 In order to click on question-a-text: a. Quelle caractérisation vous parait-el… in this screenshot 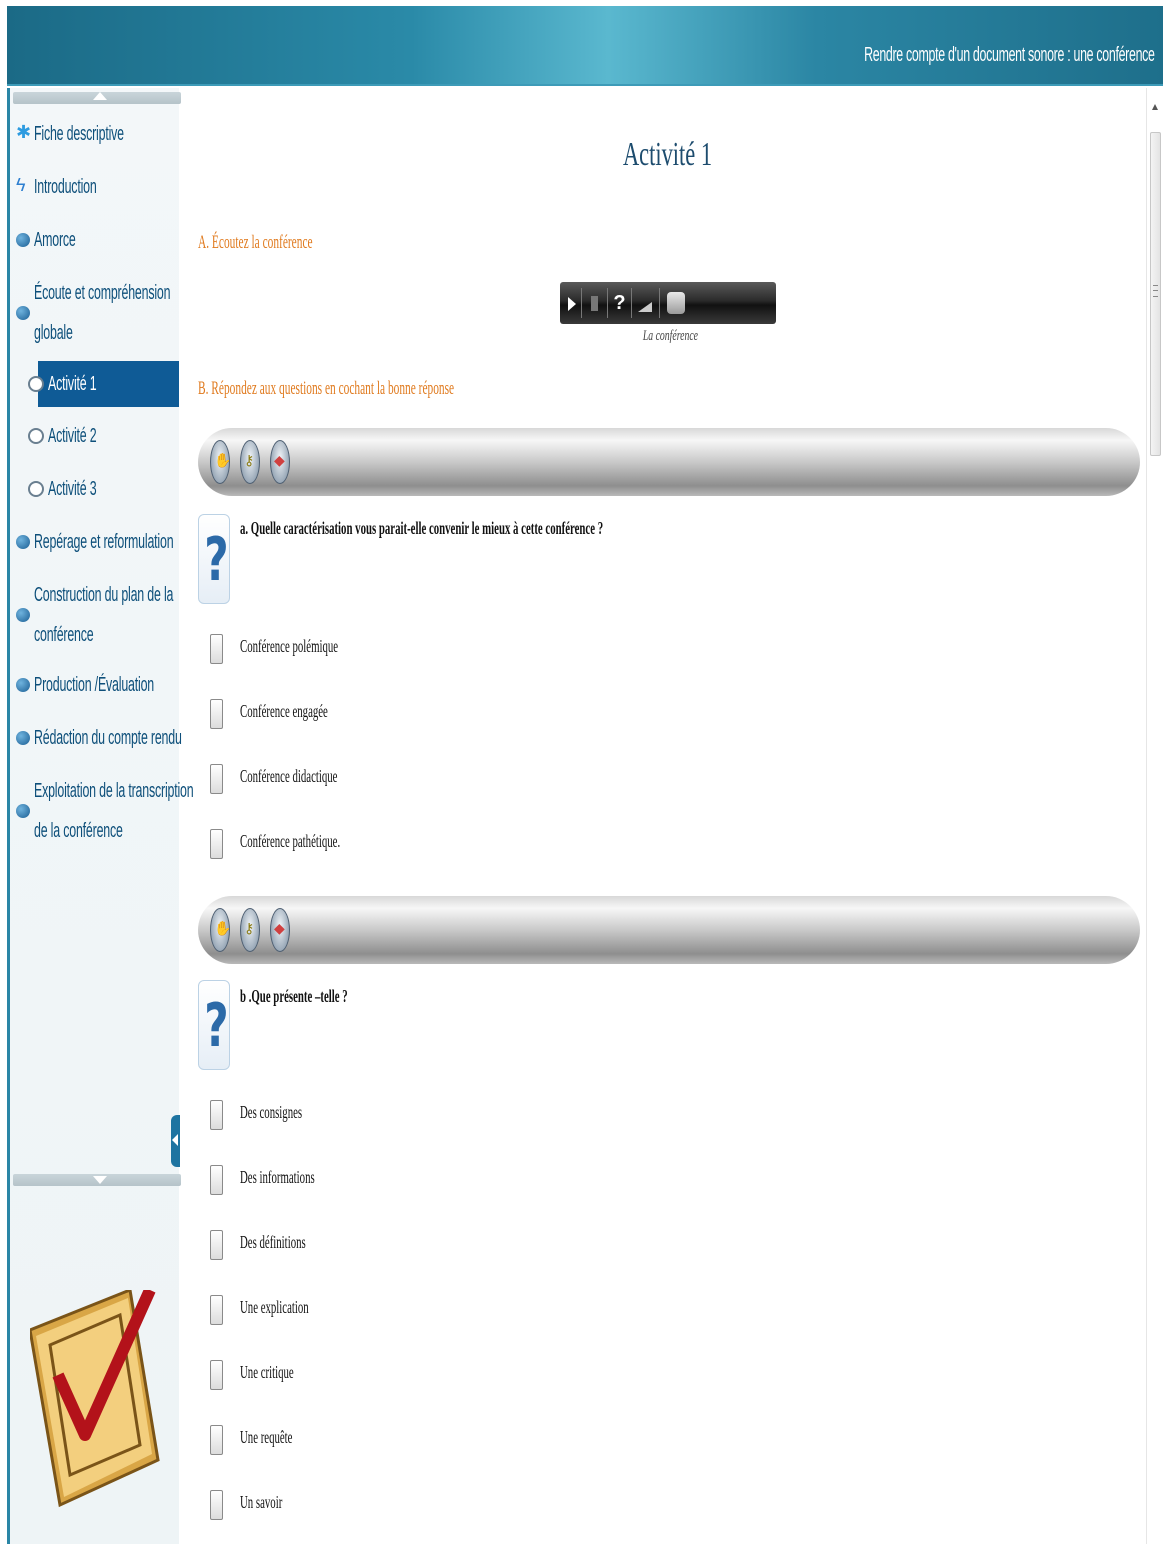, I will do `click(422, 528)`.